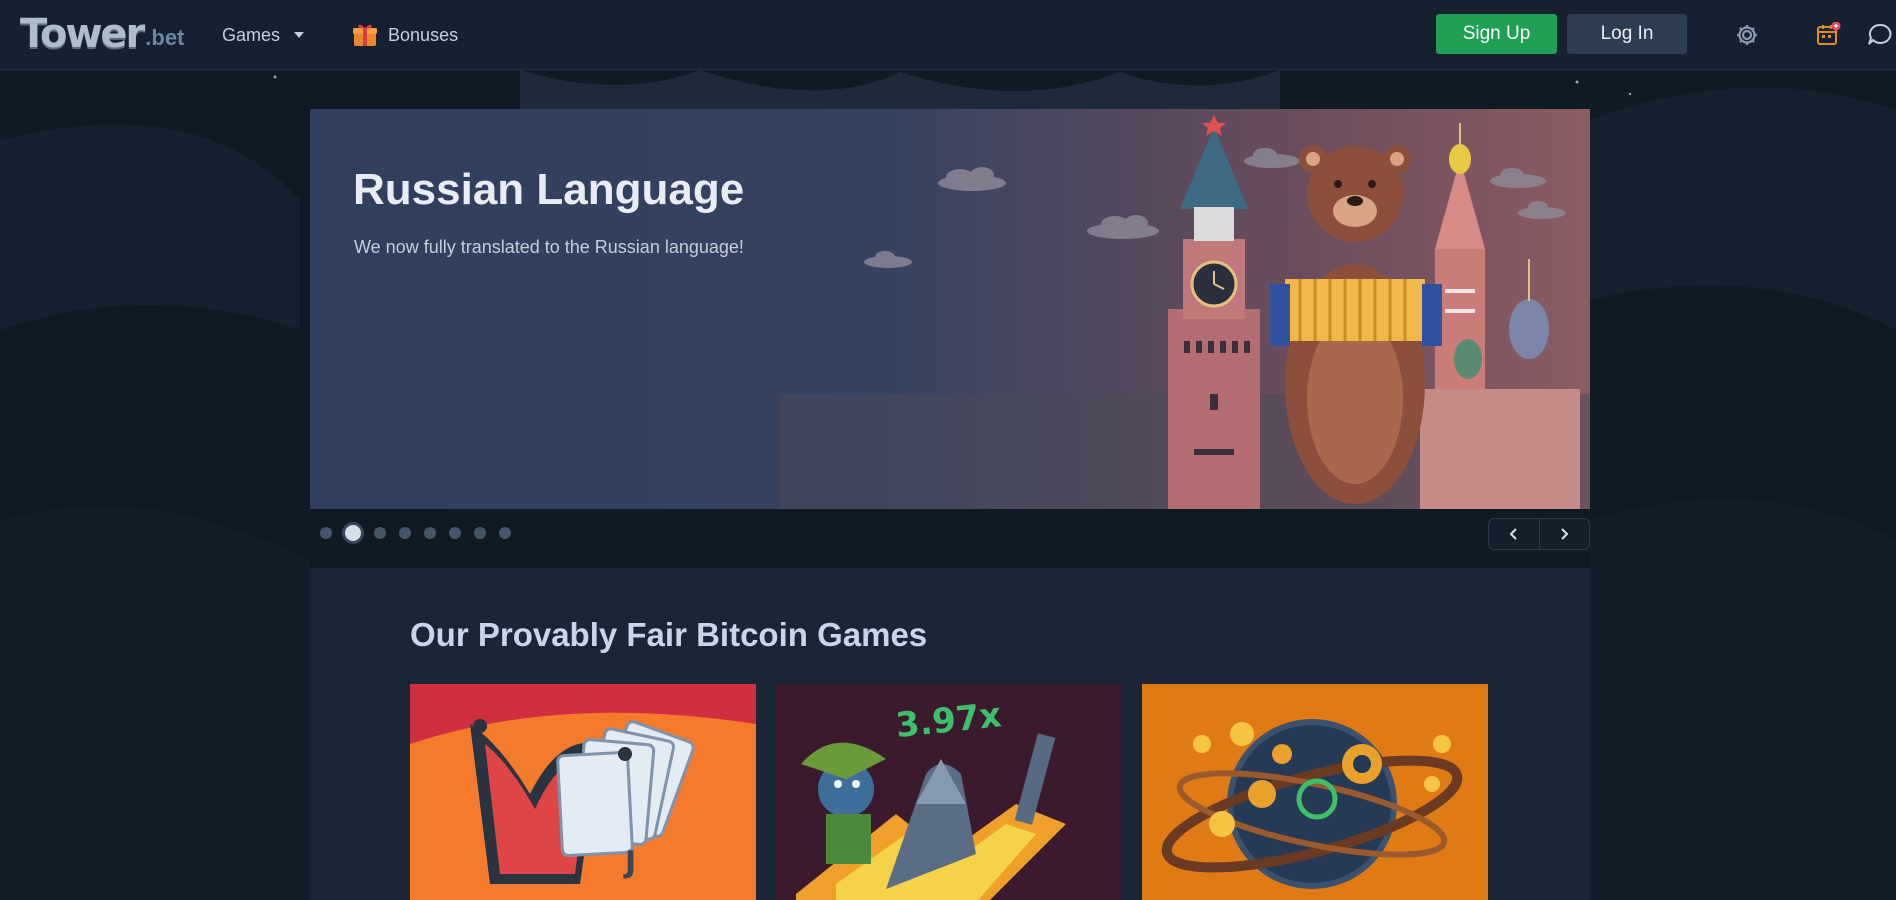 The width and height of the screenshot is (1896, 900). Describe the element at coordinates (415, 533) in the screenshot. I see `slider-pagination` at that location.